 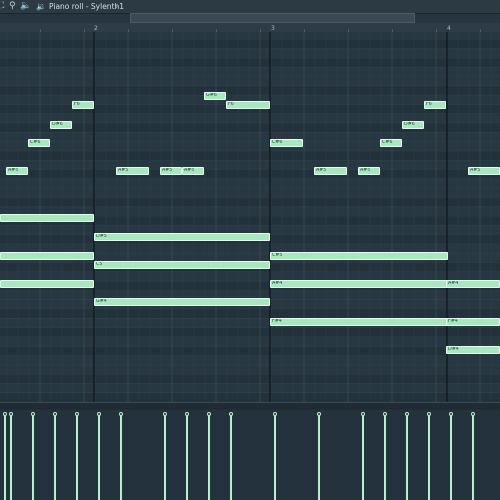 What do you see at coordinates (473, 350) in the screenshot?
I see `note: D#4` at bounding box center [473, 350].